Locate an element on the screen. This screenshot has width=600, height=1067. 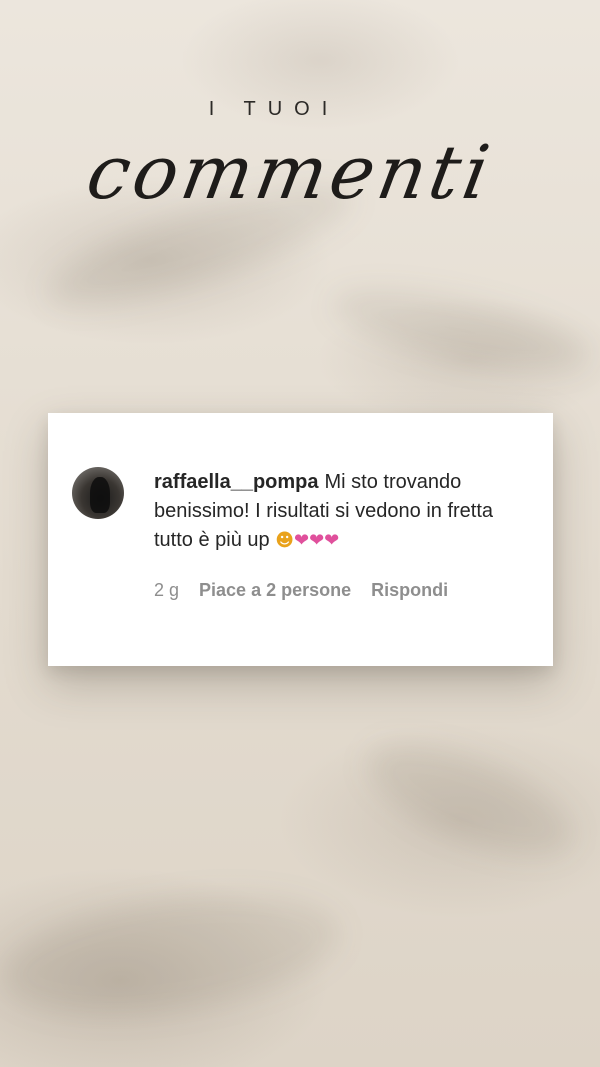
header-eyebrow: I TUOI is located at coordinates (274, 109).